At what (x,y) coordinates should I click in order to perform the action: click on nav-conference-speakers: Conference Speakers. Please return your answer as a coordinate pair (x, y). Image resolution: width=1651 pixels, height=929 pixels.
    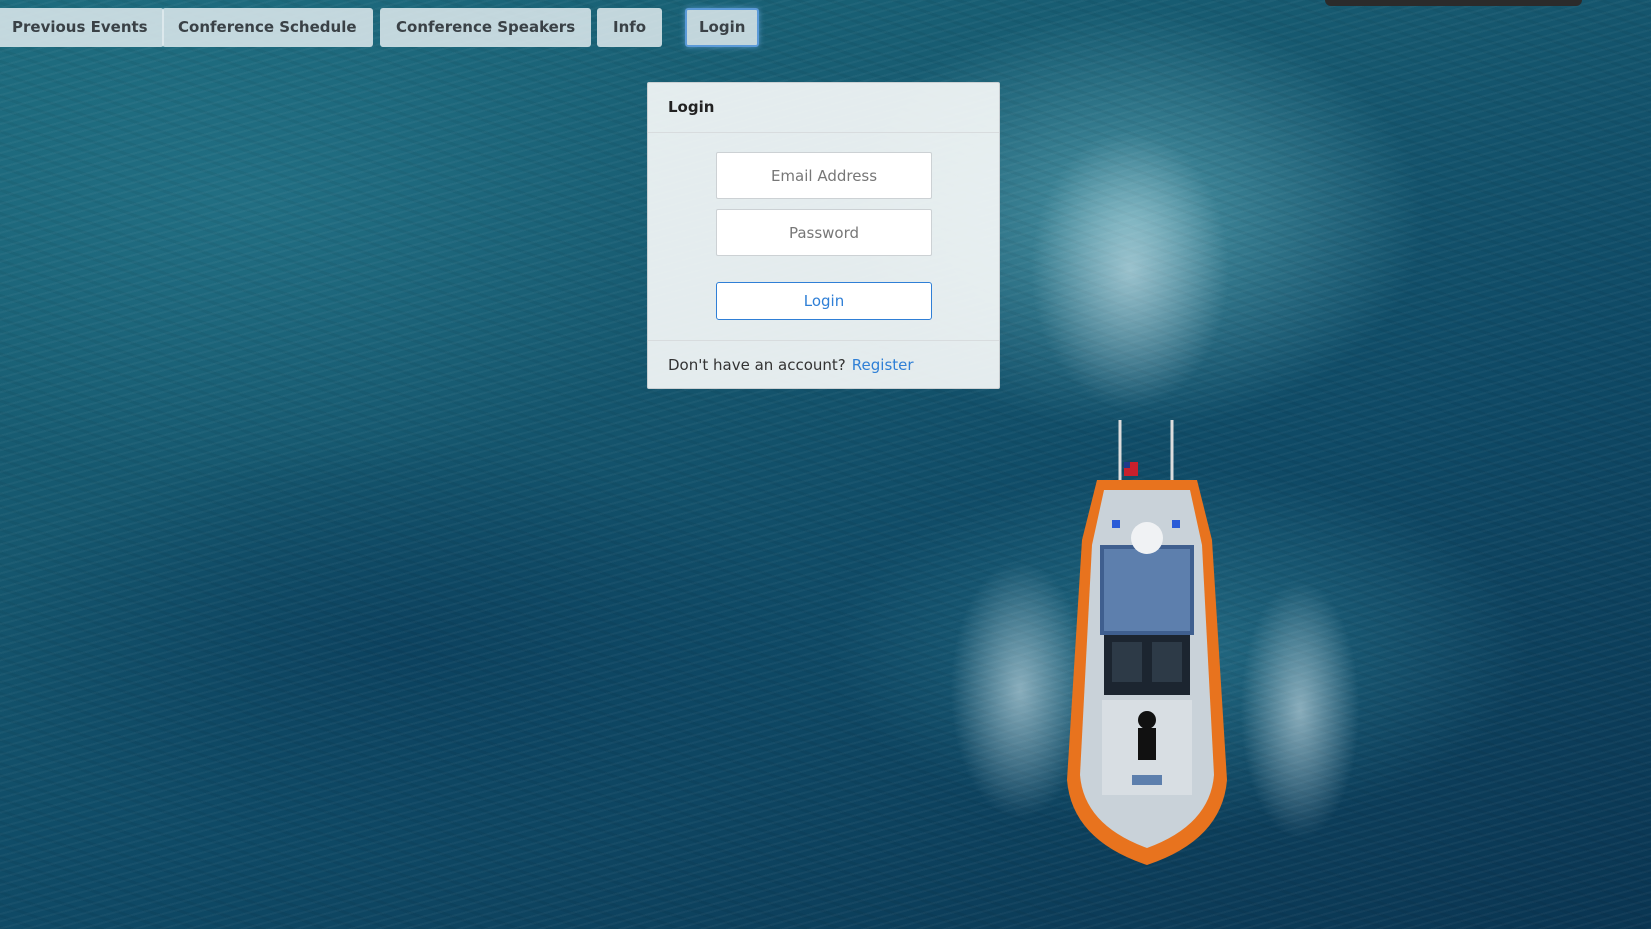
    Looking at the image, I should click on (486, 27).